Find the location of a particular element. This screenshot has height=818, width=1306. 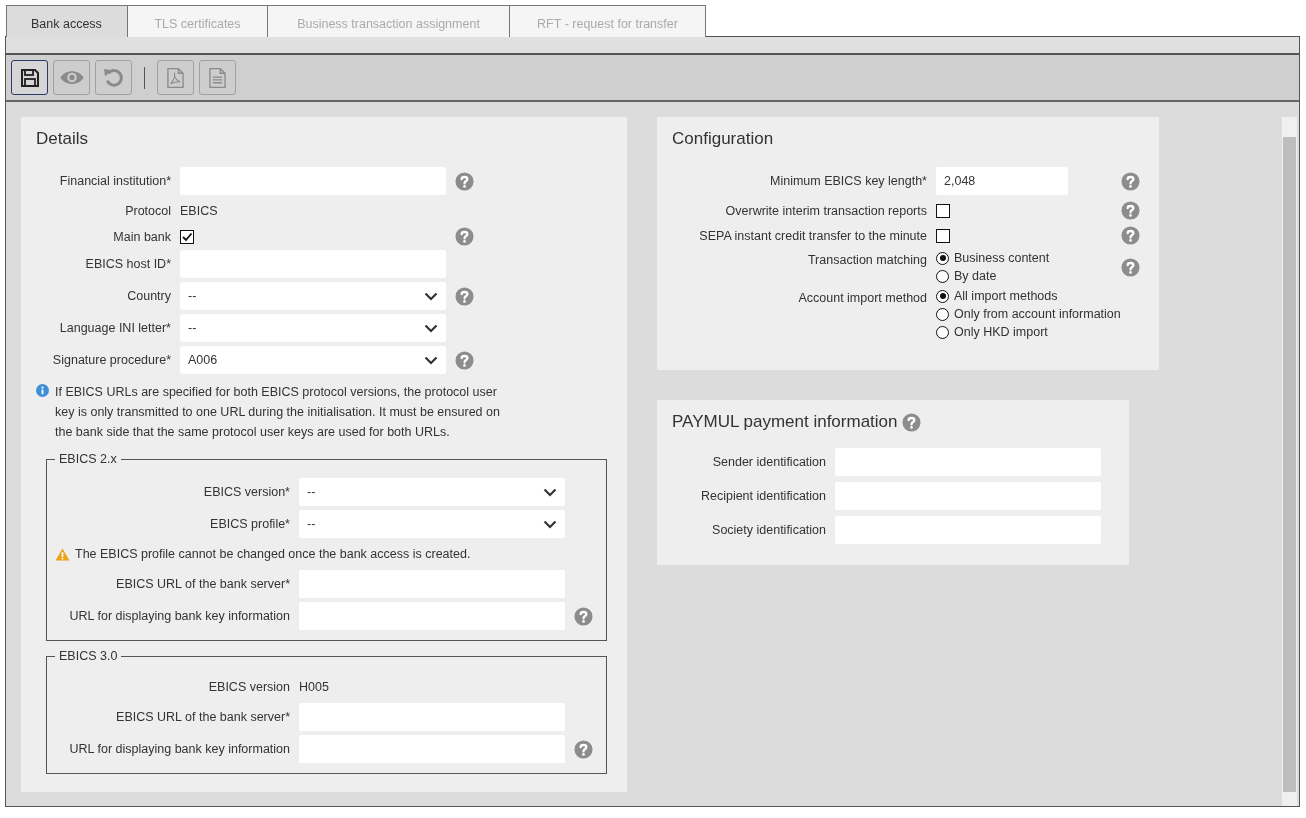

toolbar-separator is located at coordinates (144, 77).